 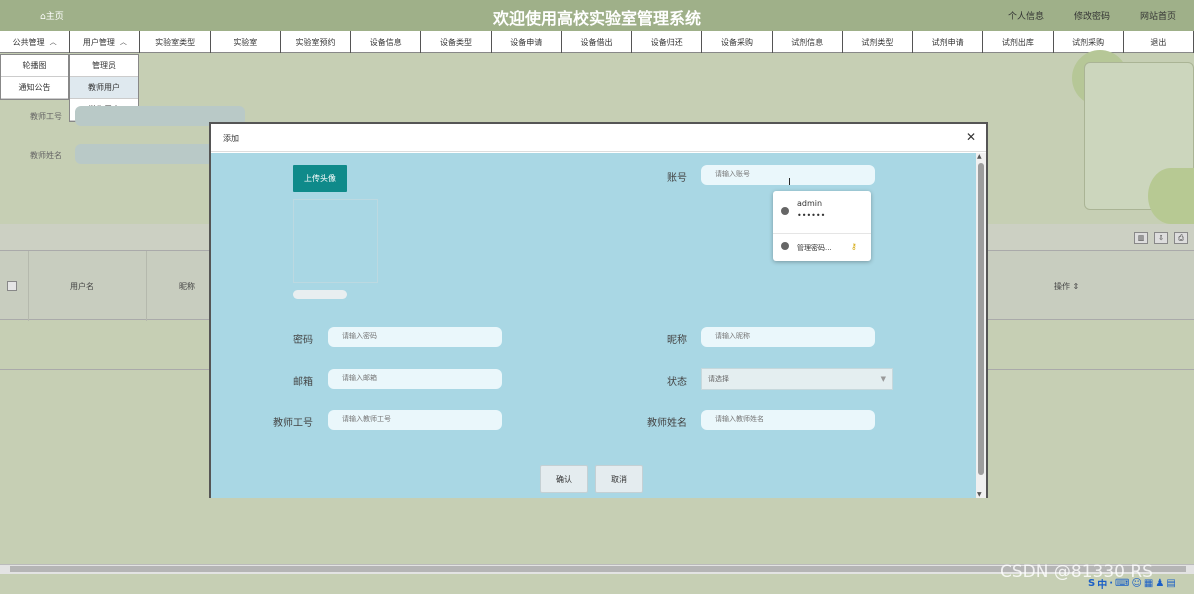 I want to click on teacher-id-label: 教师工号, so click(x=293, y=423).